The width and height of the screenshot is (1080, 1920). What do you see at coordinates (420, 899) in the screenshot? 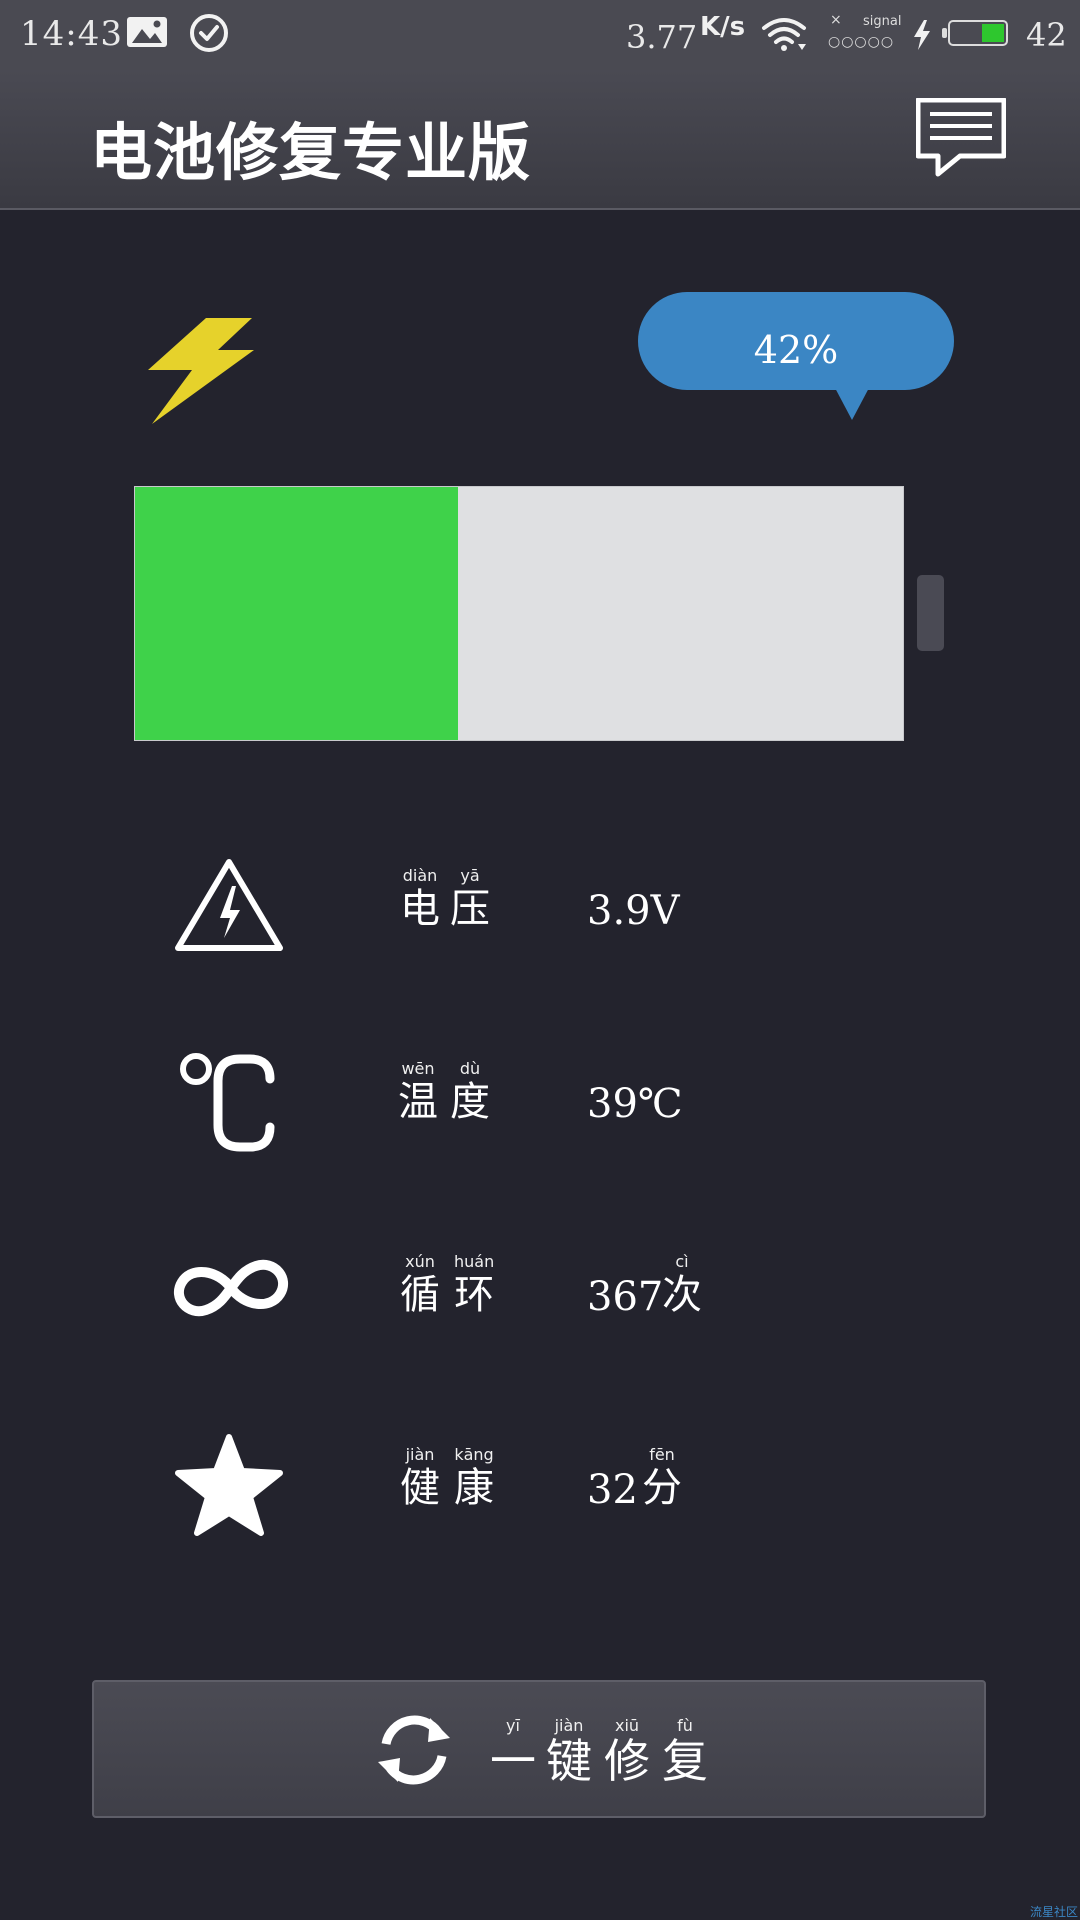
I see `voltage-label-char-1: diàn 电` at bounding box center [420, 899].